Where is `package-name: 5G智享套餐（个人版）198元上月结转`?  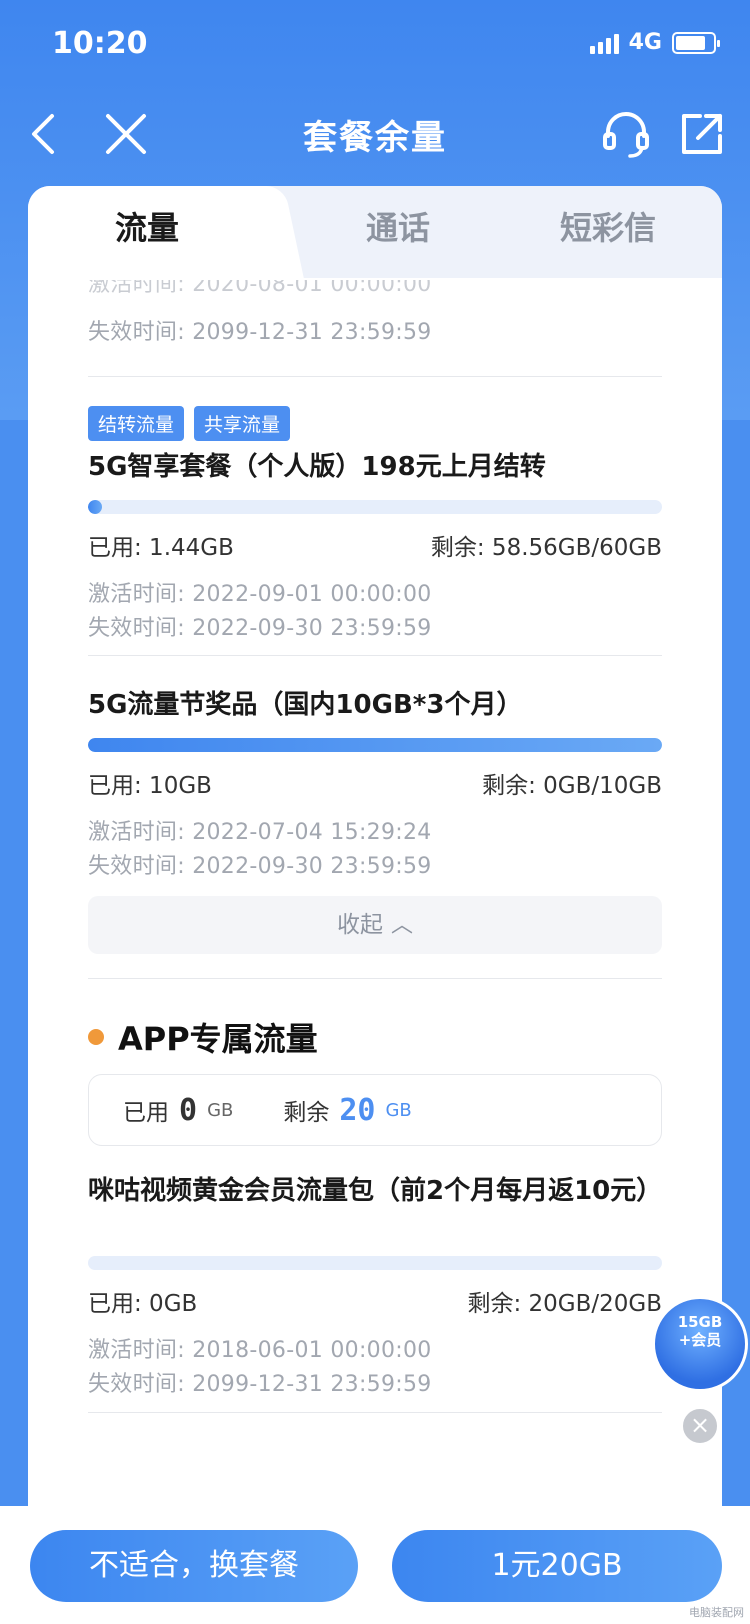 package-name: 5G智享套餐（个人版）198元上月结转 is located at coordinates (317, 467).